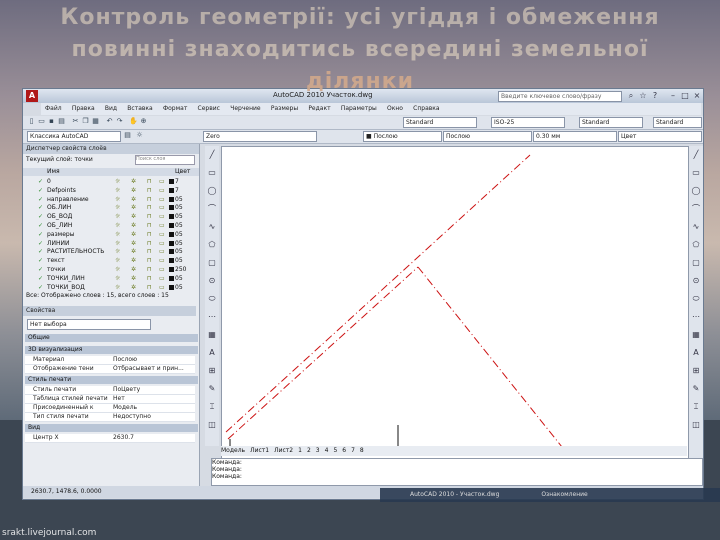  I want to click on linetype-combo: Послою, so click(487, 136).